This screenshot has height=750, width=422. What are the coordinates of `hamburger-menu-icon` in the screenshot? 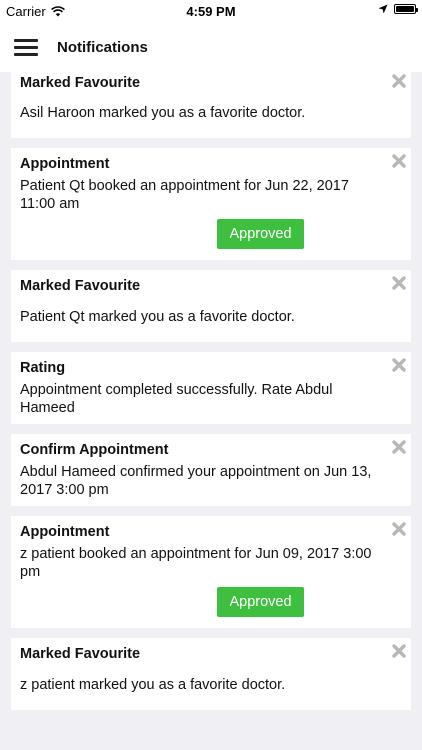 It's located at (26, 47).